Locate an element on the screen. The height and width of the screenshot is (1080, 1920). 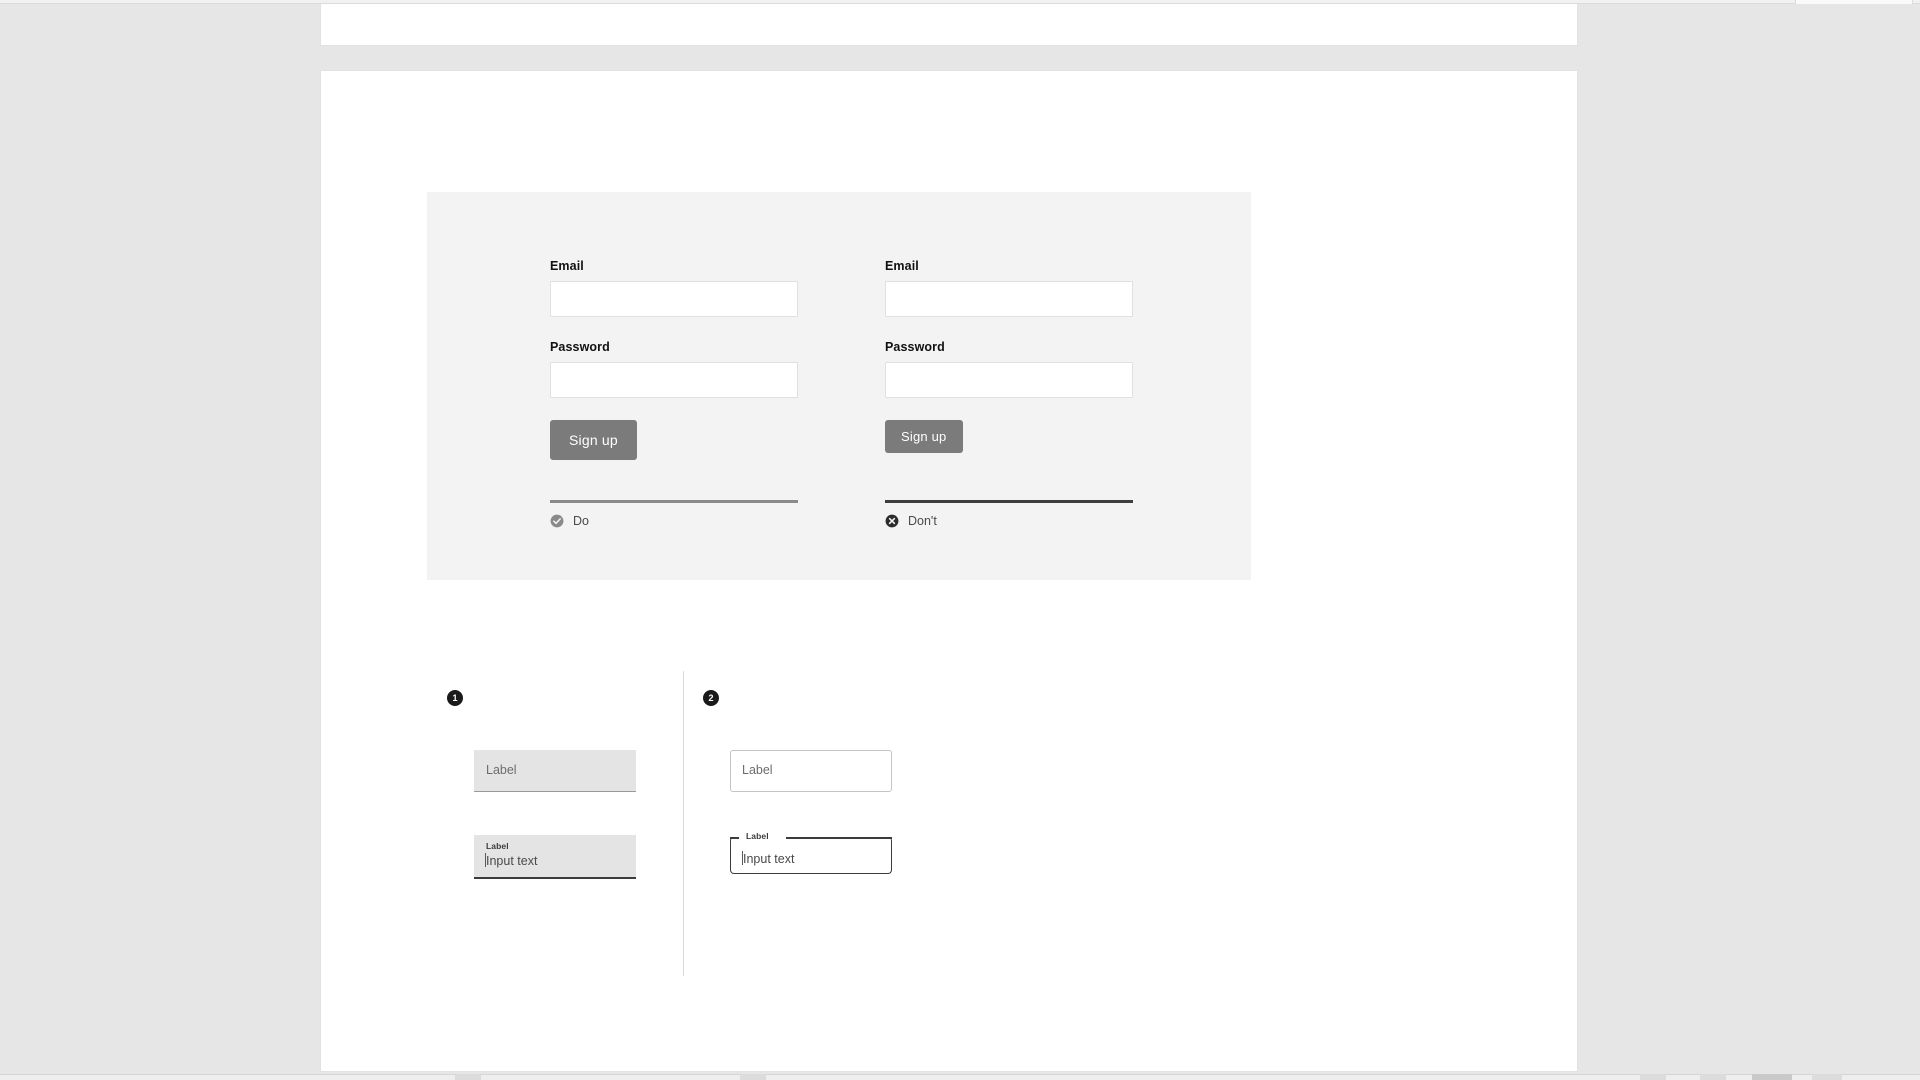
filled-textfield-populated: Label Input text is located at coordinates (555, 857).